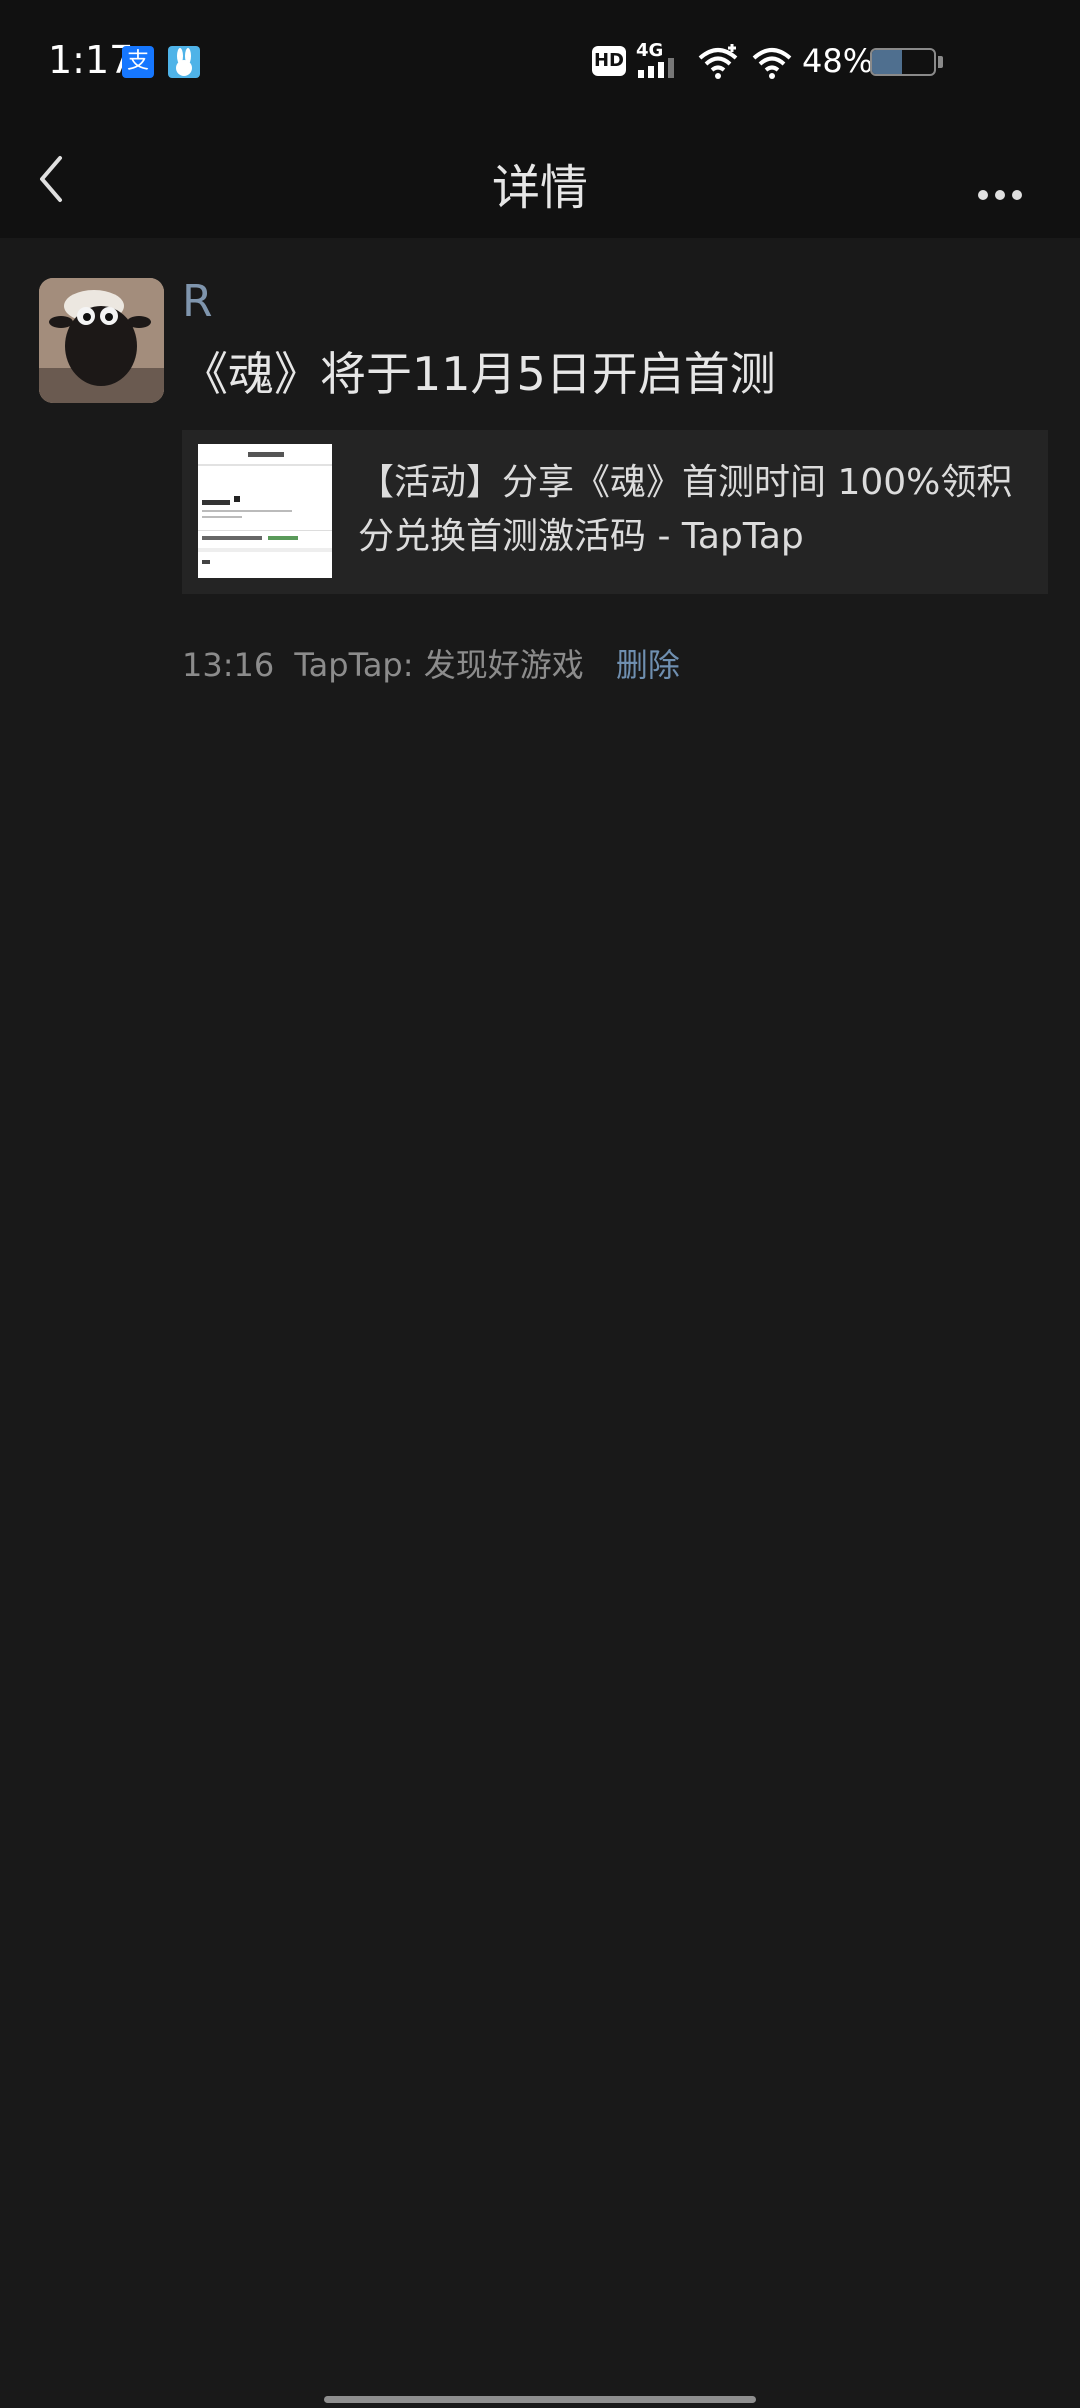 This screenshot has width=1080, height=2408. What do you see at coordinates (940, 62) in the screenshot?
I see `battery-tip` at bounding box center [940, 62].